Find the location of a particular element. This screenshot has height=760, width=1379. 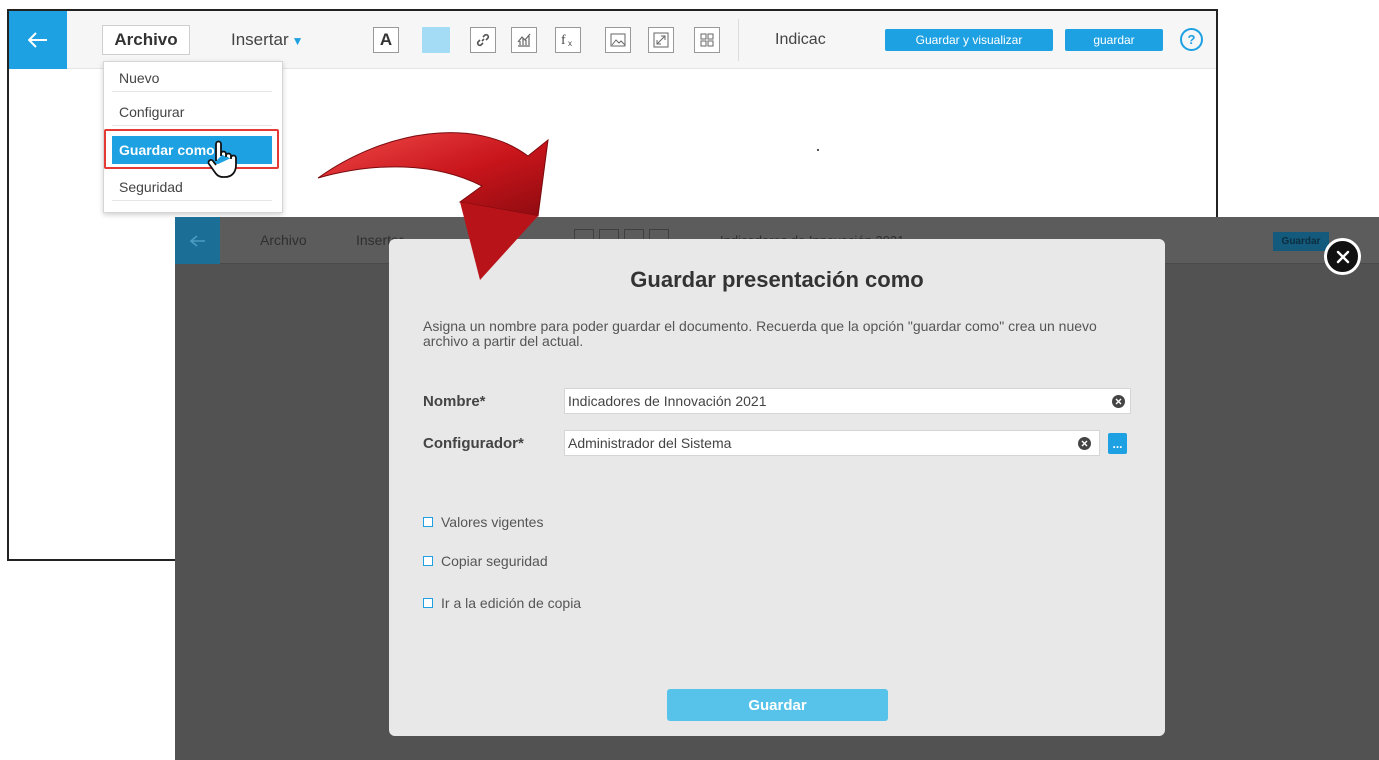

background-back-button is located at coordinates (197, 240).